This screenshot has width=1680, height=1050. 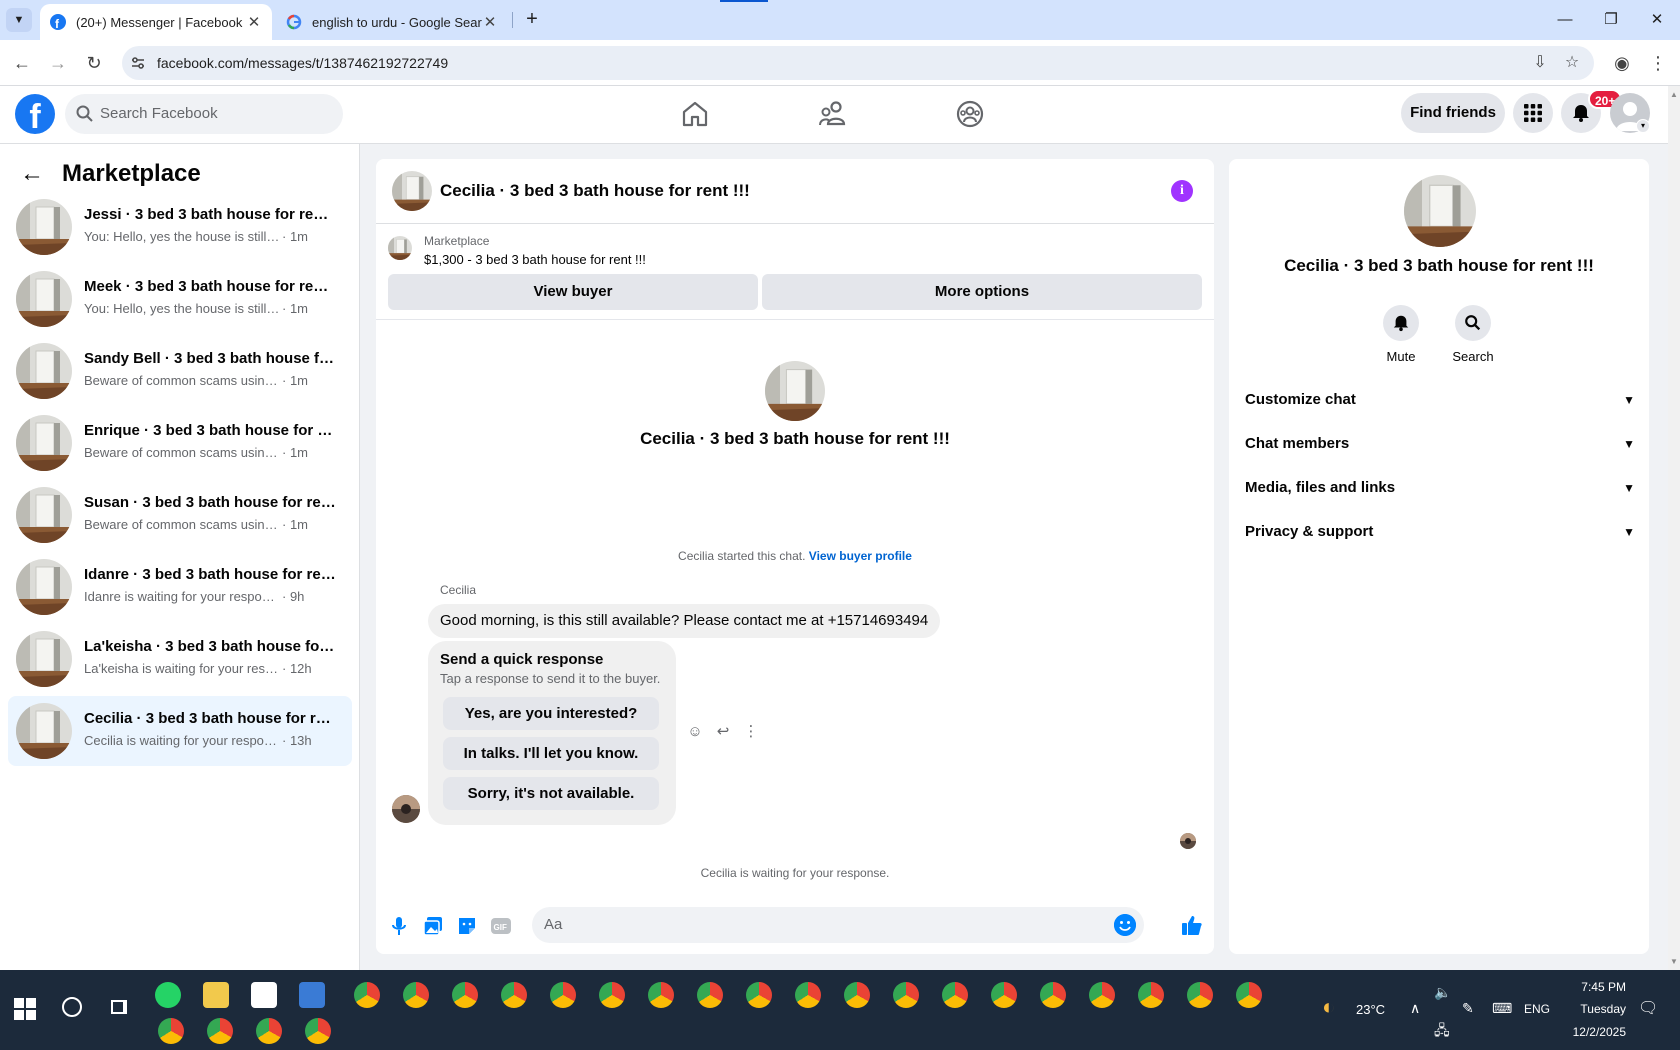 I want to click on input-language: ENG, so click(x=1537, y=1009).